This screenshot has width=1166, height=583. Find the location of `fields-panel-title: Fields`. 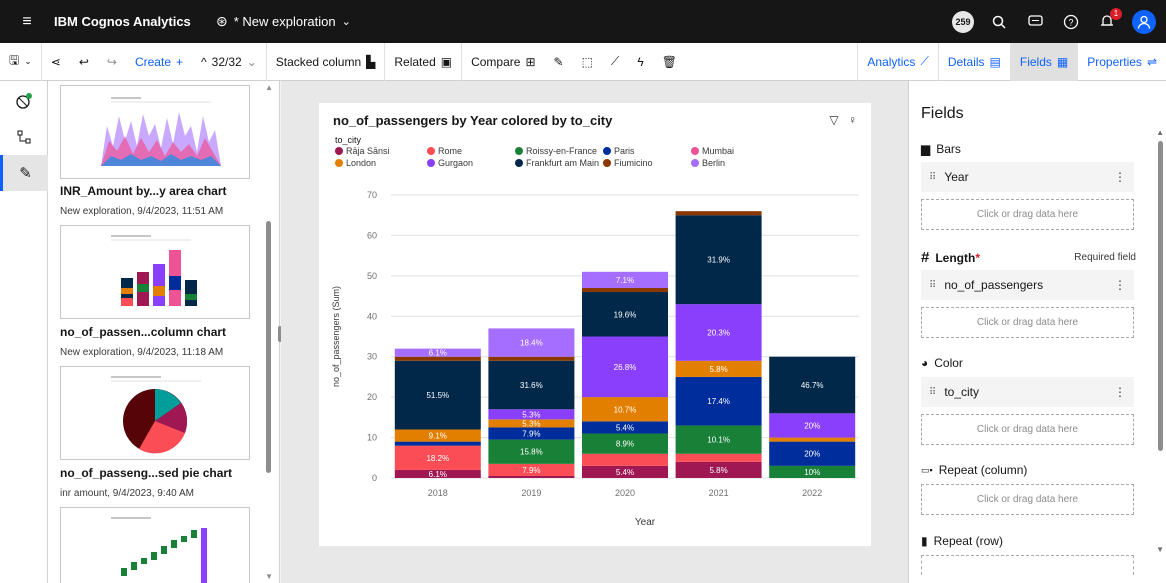

fields-panel-title: Fields is located at coordinates (942, 113).